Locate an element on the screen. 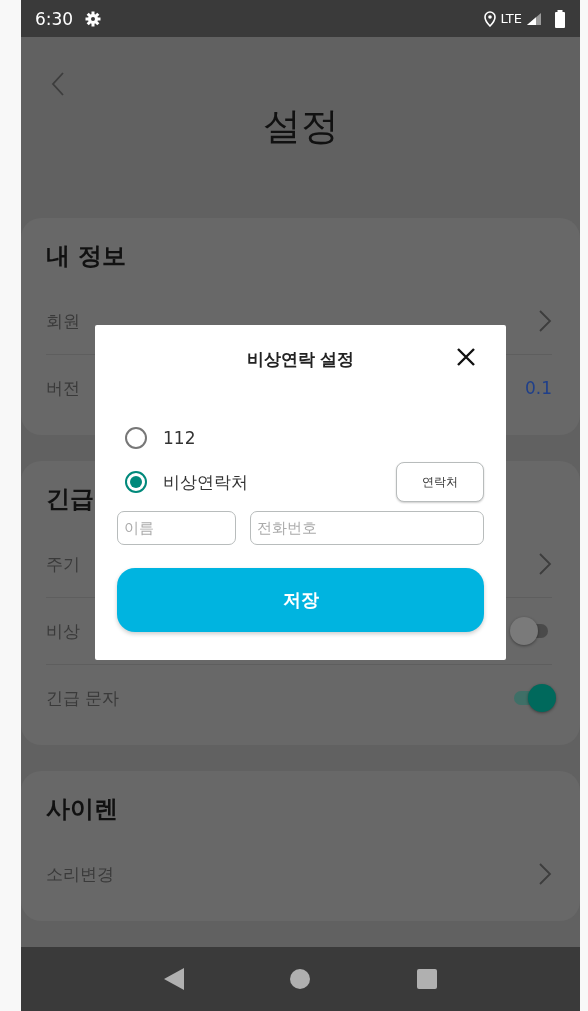 Image resolution: width=588 pixels, height=1011 pixels. radio-option: 112 is located at coordinates (300, 438).